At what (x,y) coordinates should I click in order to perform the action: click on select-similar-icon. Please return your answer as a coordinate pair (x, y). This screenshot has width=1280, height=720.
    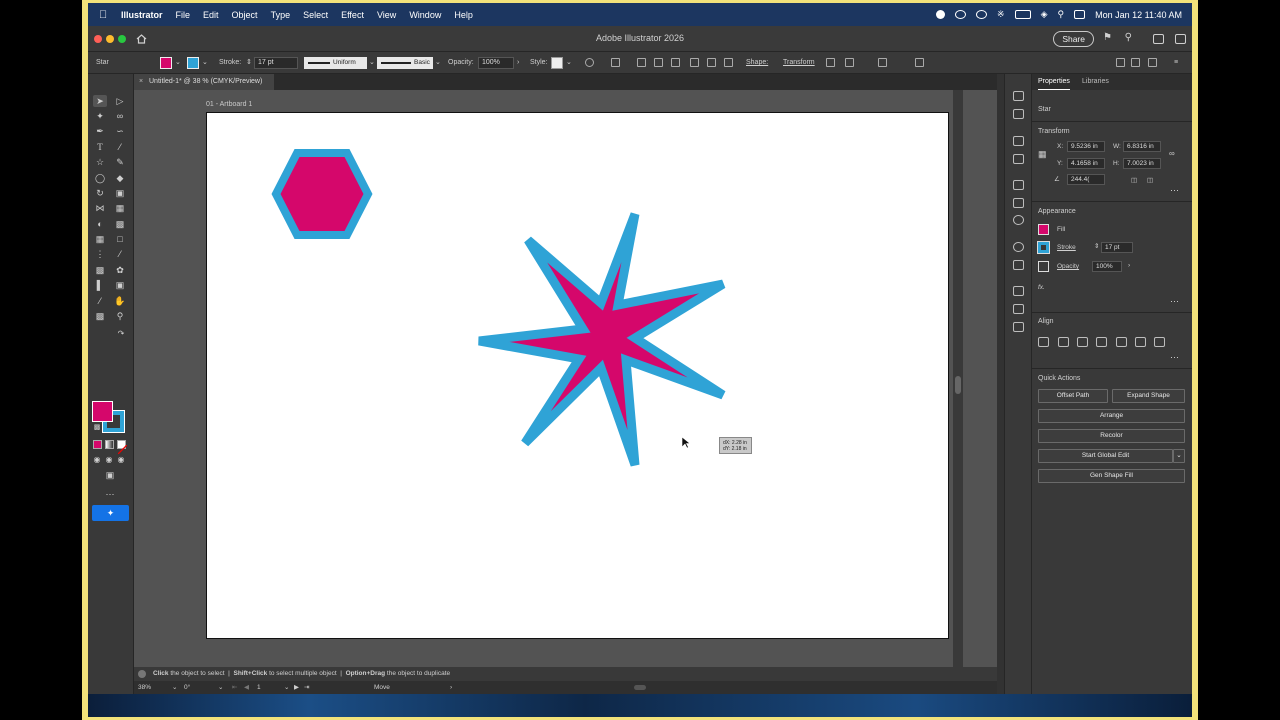
    Looking at the image, I should click on (919, 62).